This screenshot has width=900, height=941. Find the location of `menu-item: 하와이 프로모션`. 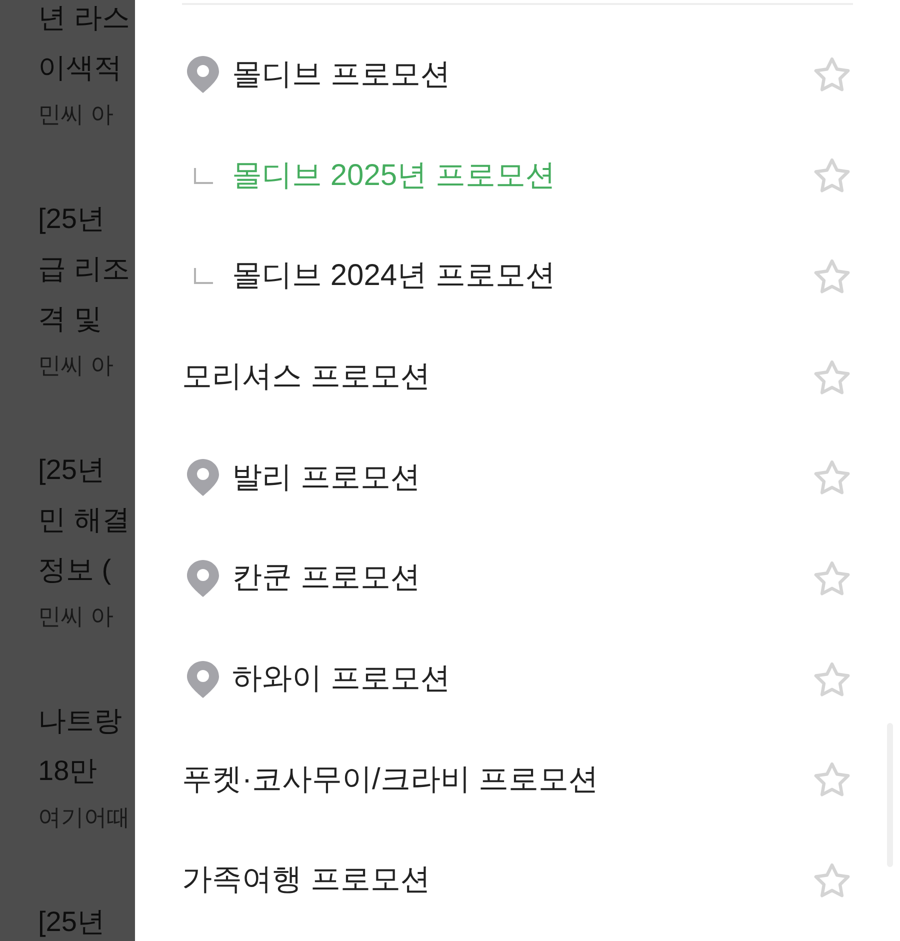

menu-item: 하와이 프로모션 is located at coordinates (318, 679).